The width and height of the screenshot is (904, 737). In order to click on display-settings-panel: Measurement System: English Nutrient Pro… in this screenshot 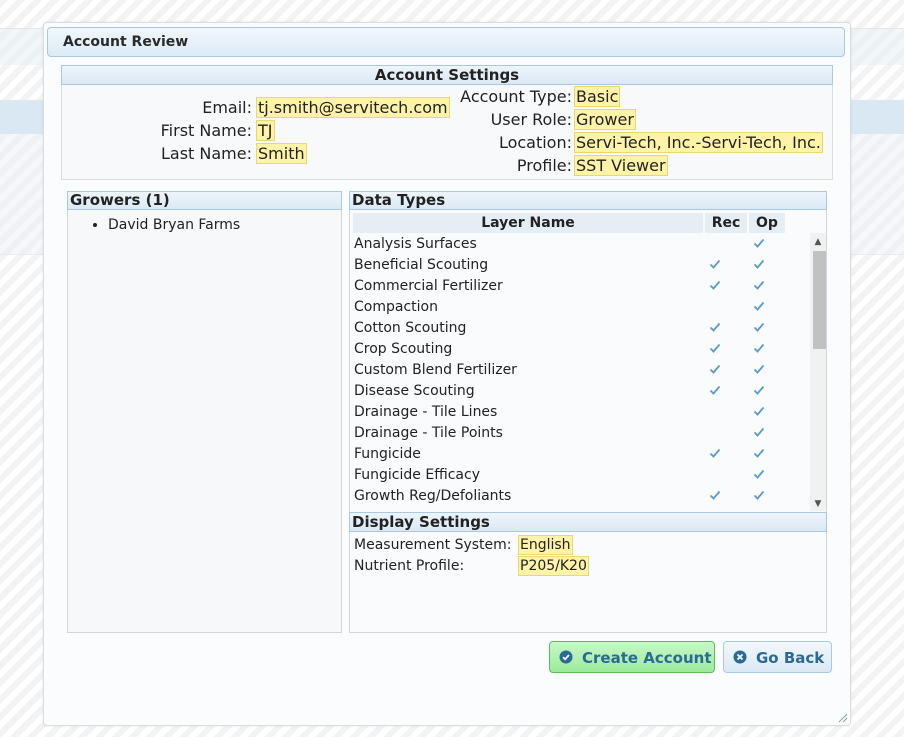, I will do `click(588, 582)`.